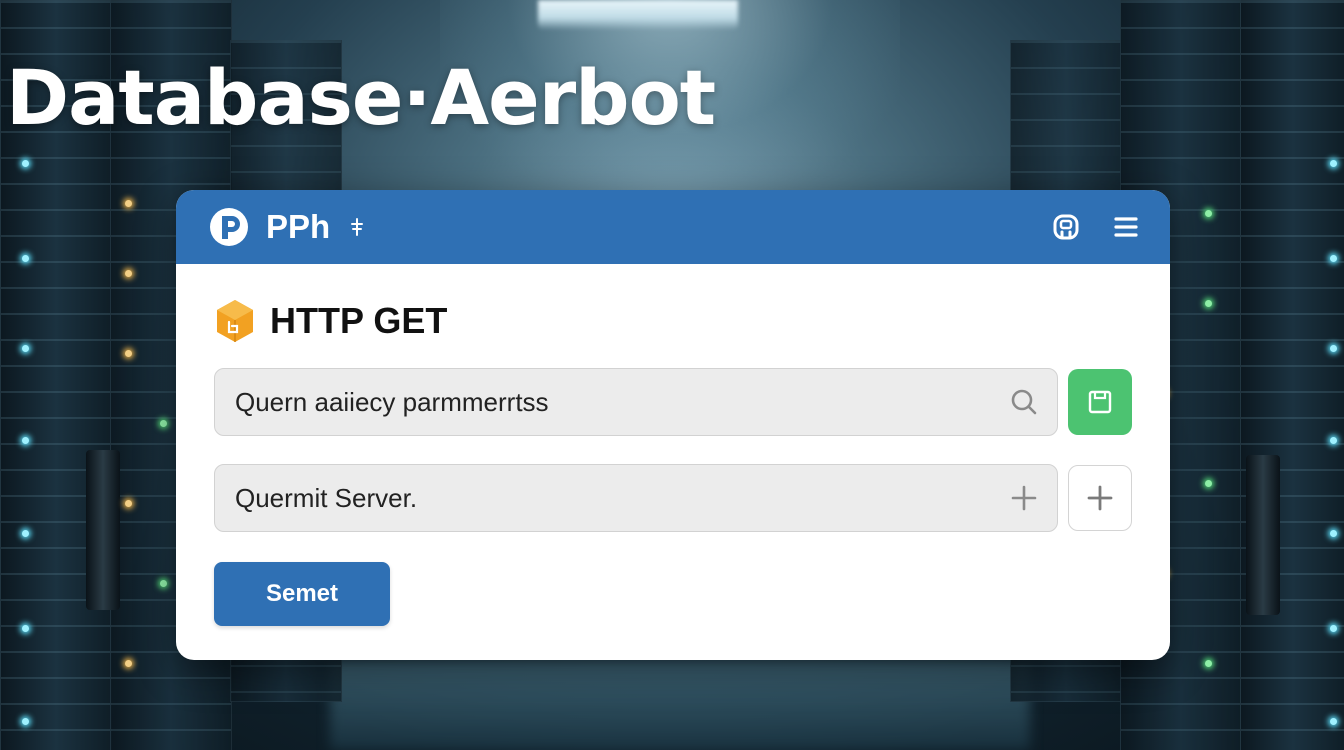 Image resolution: width=1344 pixels, height=750 pixels. I want to click on page-headline: Database·Aerbot, so click(361, 97).